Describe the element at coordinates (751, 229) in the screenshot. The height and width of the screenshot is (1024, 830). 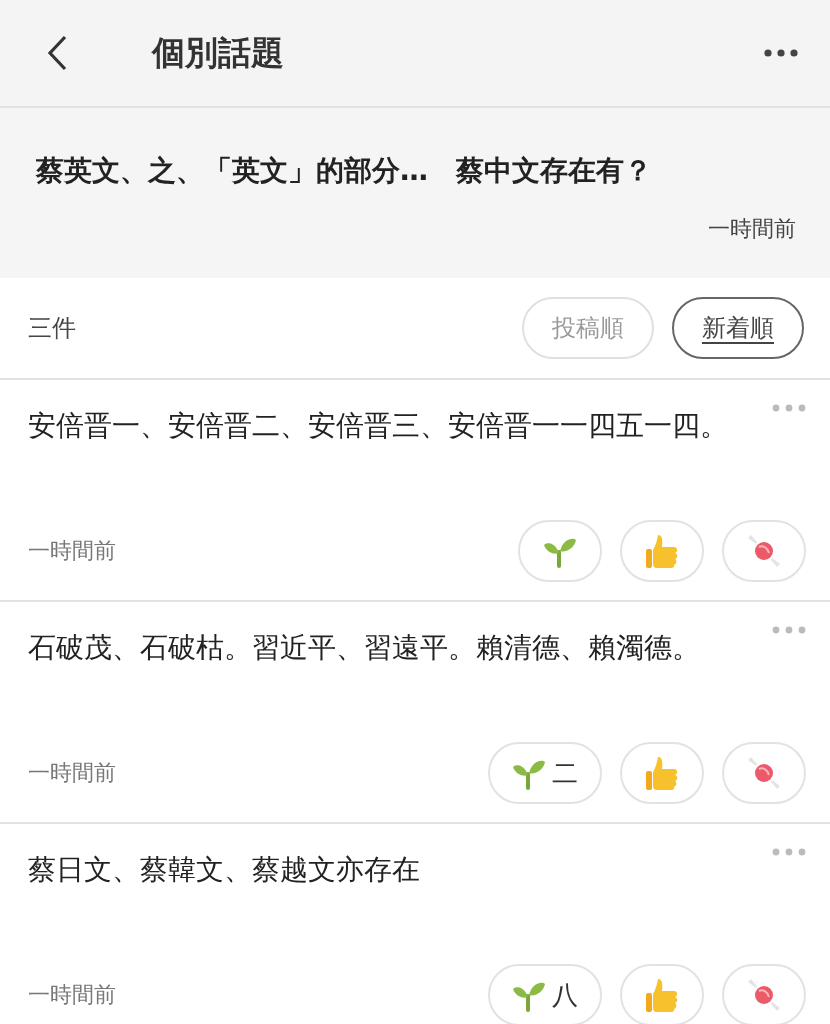
I see `topic-time: 一時間前` at that location.